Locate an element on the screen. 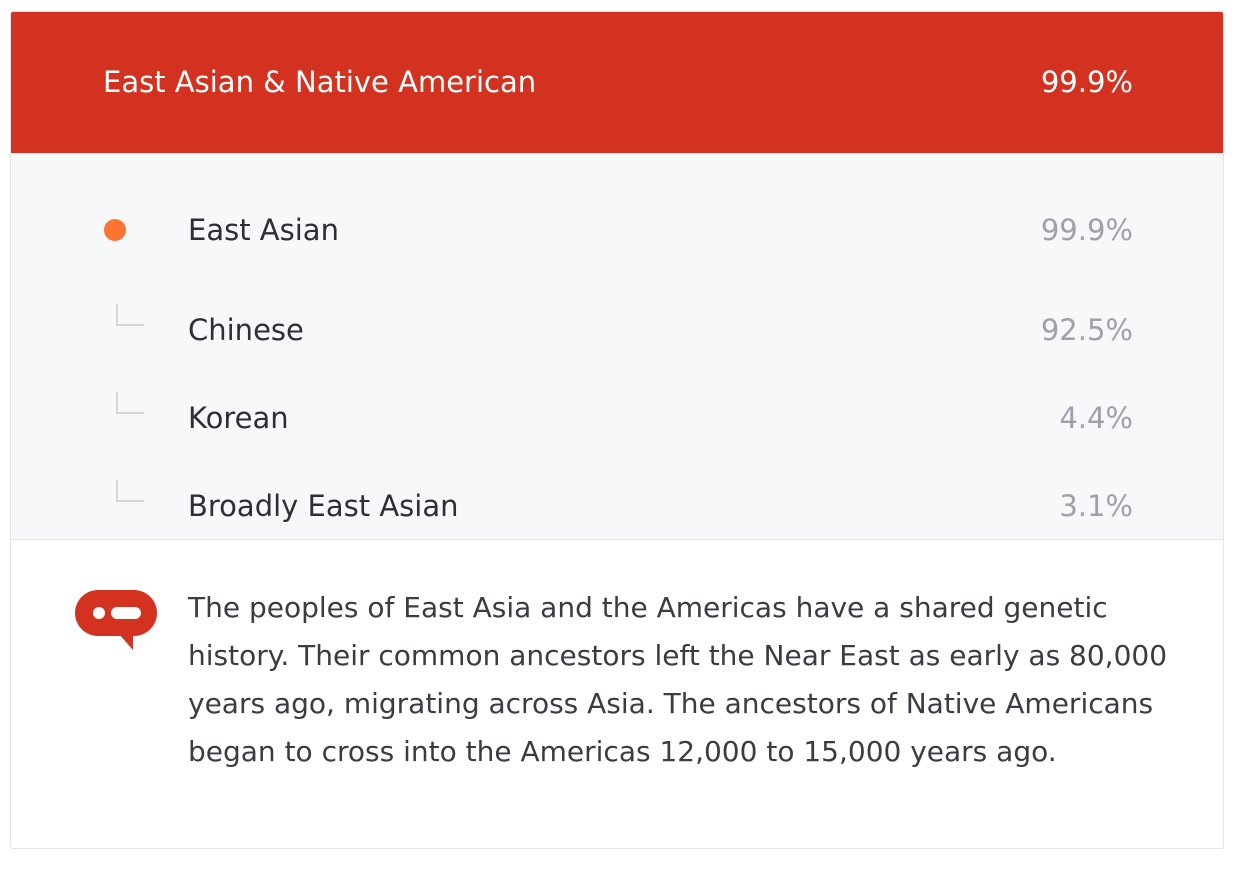 Image resolution: width=1242 pixels, height=876 pixels. ancestry-percent: 3.1% is located at coordinates (1096, 506).